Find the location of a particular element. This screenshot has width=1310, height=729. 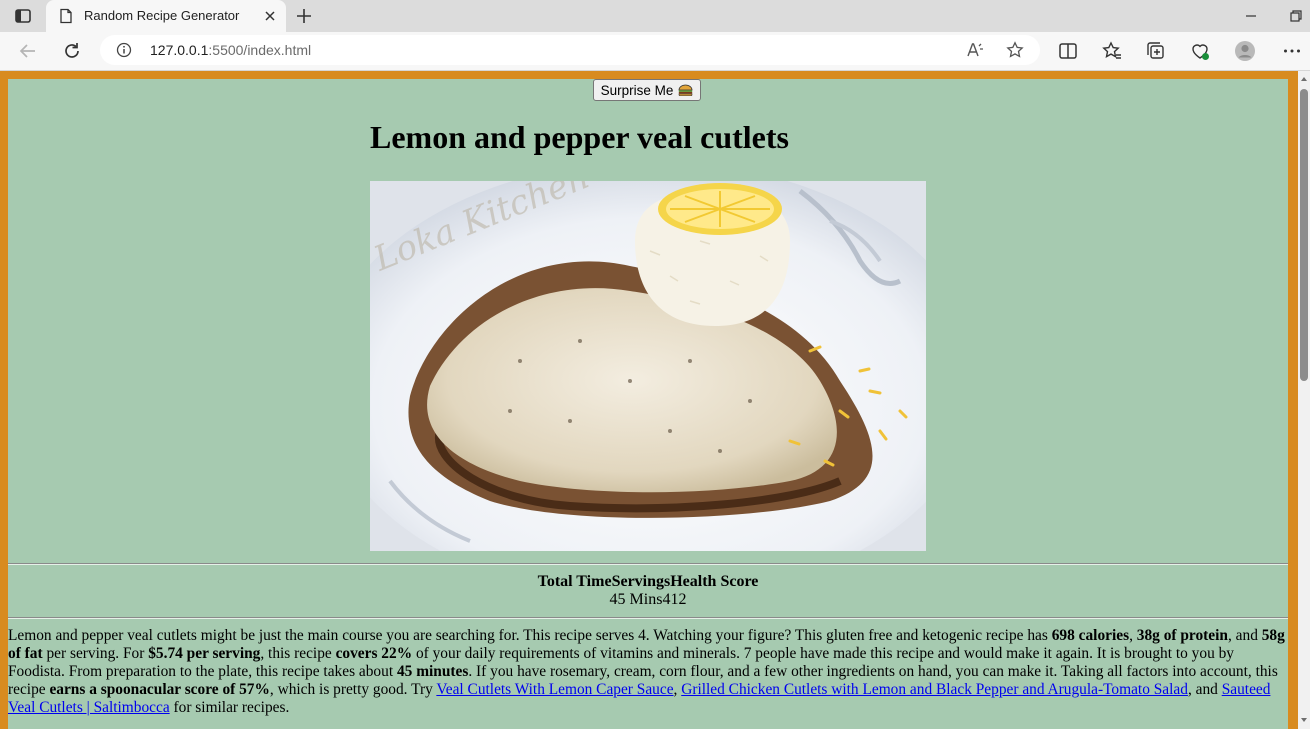

section-divider-bottom is located at coordinates (648, 618).